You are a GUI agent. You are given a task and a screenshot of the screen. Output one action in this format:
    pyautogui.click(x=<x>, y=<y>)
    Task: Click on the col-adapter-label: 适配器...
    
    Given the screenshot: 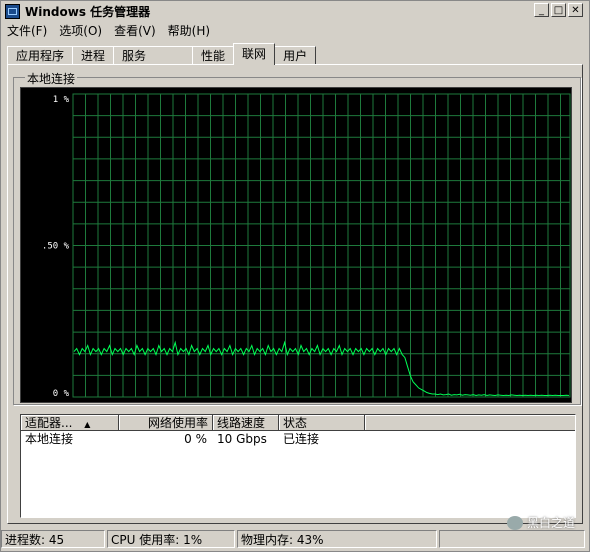 What is the action you would take?
    pyautogui.click(x=49, y=423)
    